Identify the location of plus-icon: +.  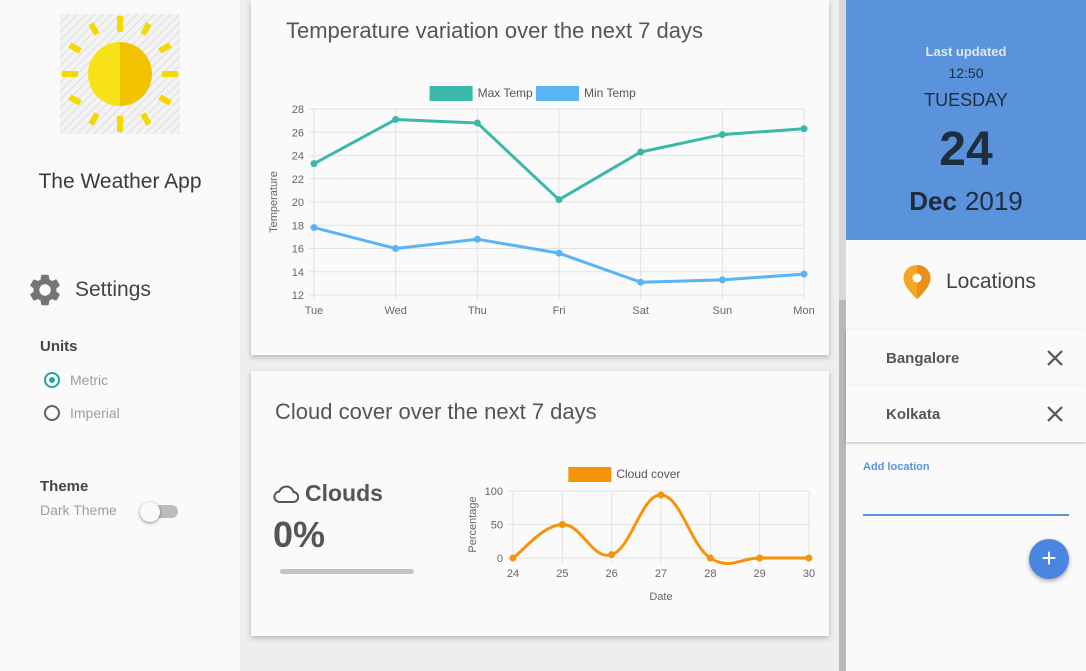
(1049, 558).